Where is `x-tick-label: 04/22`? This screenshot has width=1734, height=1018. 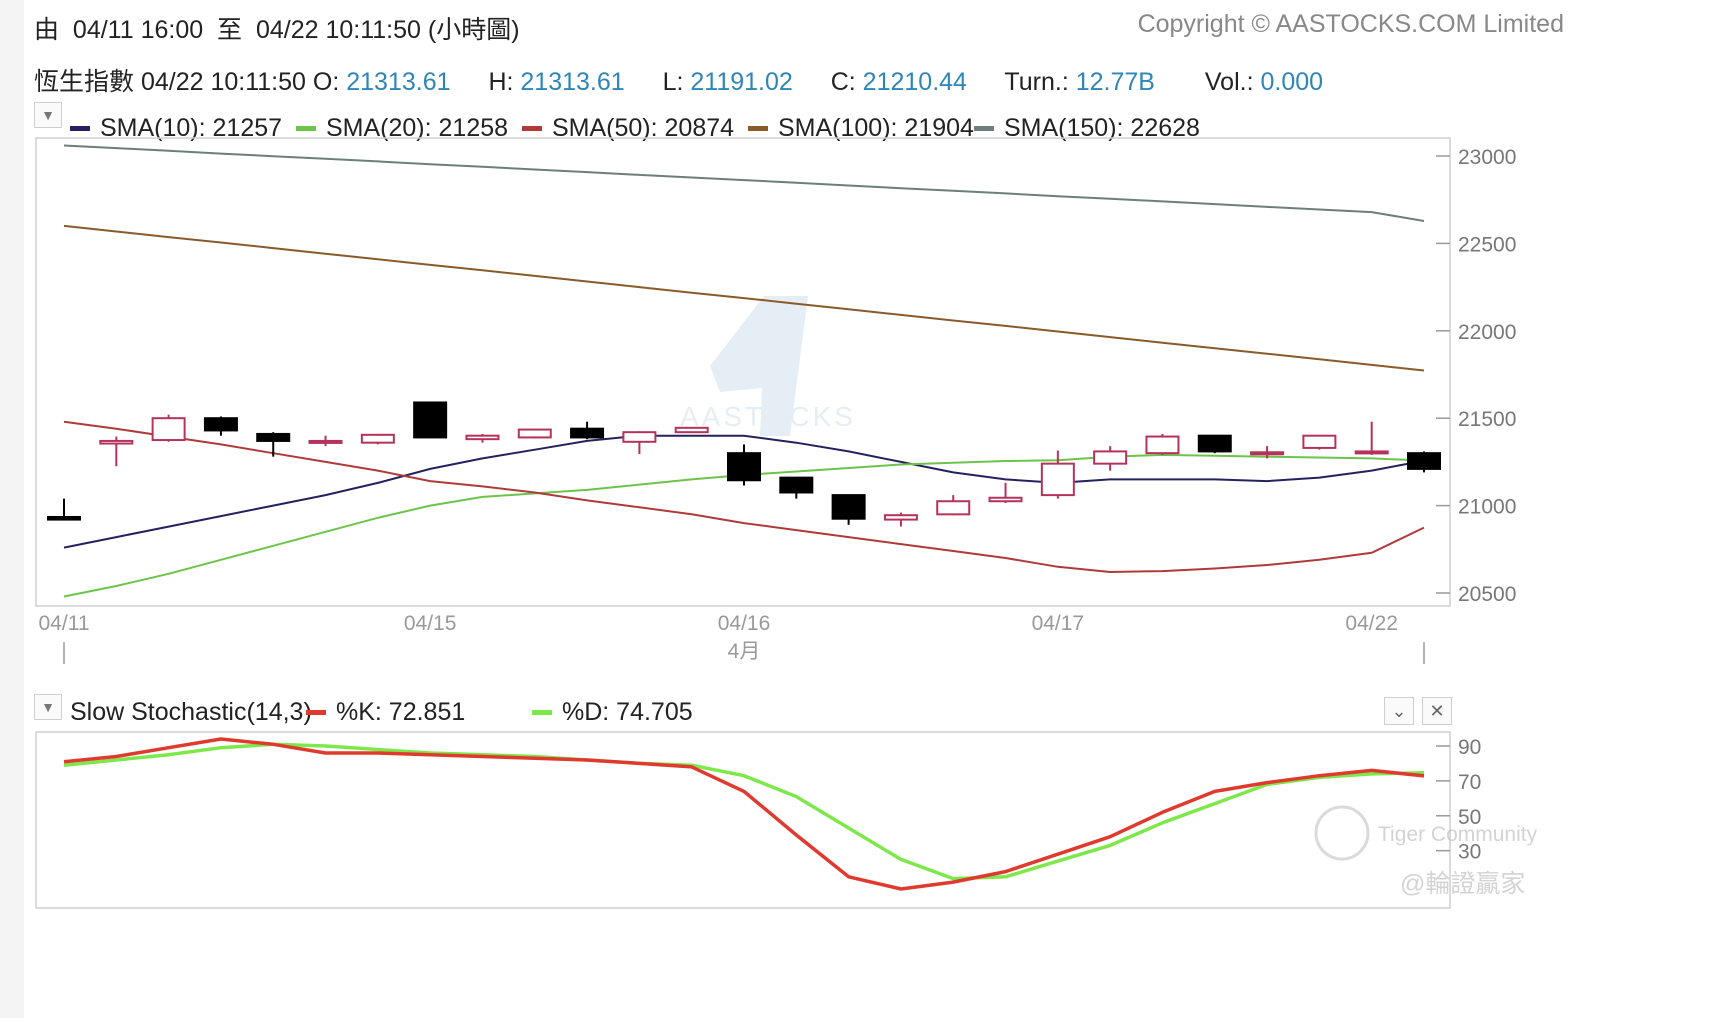
x-tick-label: 04/22 is located at coordinates (1371, 623).